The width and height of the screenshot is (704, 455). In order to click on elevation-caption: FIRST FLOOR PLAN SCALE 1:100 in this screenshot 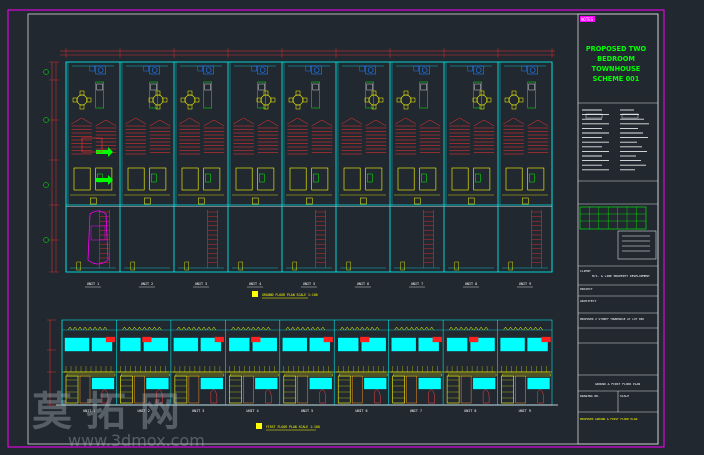, I will do `click(288, 427)`.